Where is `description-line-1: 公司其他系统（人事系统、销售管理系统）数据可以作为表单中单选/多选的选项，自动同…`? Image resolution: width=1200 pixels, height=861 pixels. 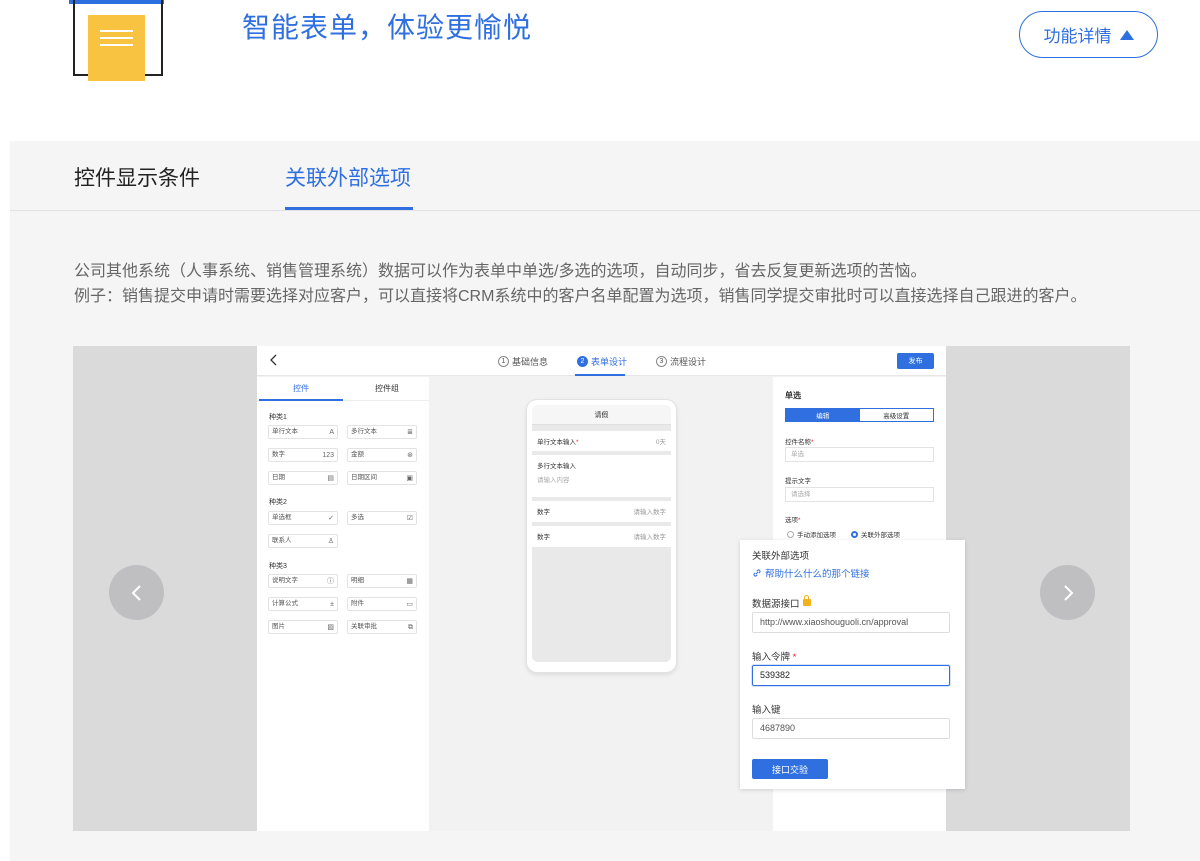 description-line-1: 公司其他系统（人事系统、销售管理系统）数据可以作为表单中单选/多选的选项，自动同… is located at coordinates (500, 271).